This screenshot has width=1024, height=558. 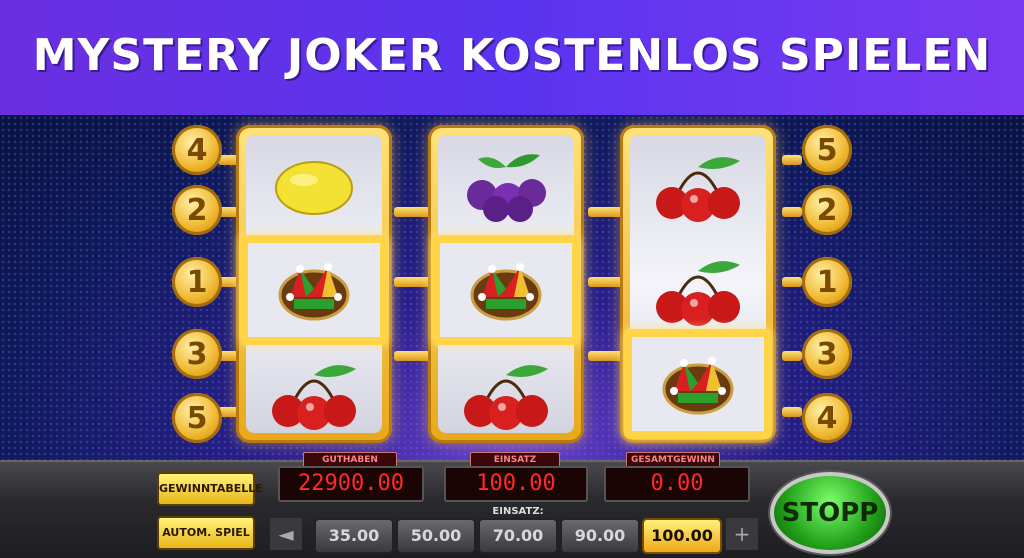 What do you see at coordinates (827, 418) in the screenshot?
I see `payline-coin-right: 4` at bounding box center [827, 418].